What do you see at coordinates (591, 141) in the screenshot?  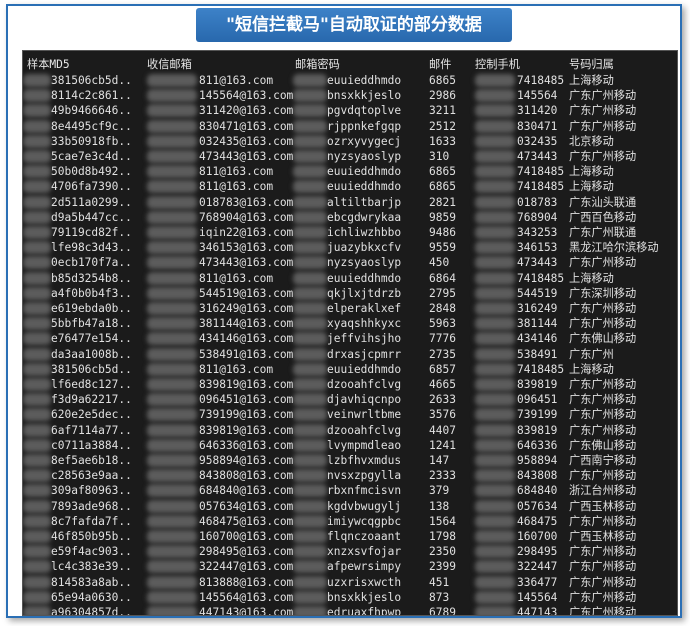 I see `cell-location: 北京移动` at bounding box center [591, 141].